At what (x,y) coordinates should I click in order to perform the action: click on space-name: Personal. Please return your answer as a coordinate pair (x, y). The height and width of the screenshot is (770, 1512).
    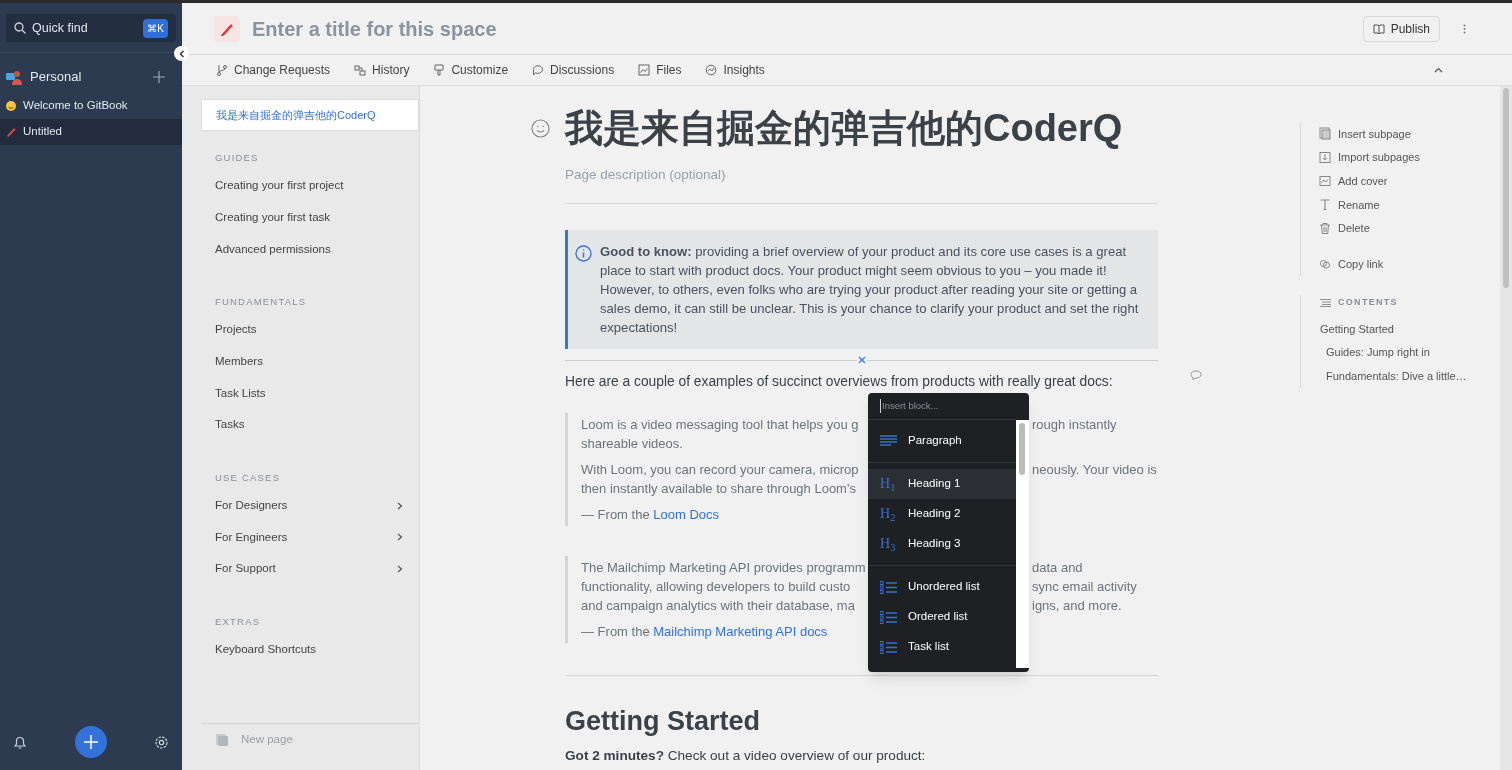
    Looking at the image, I should click on (88, 77).